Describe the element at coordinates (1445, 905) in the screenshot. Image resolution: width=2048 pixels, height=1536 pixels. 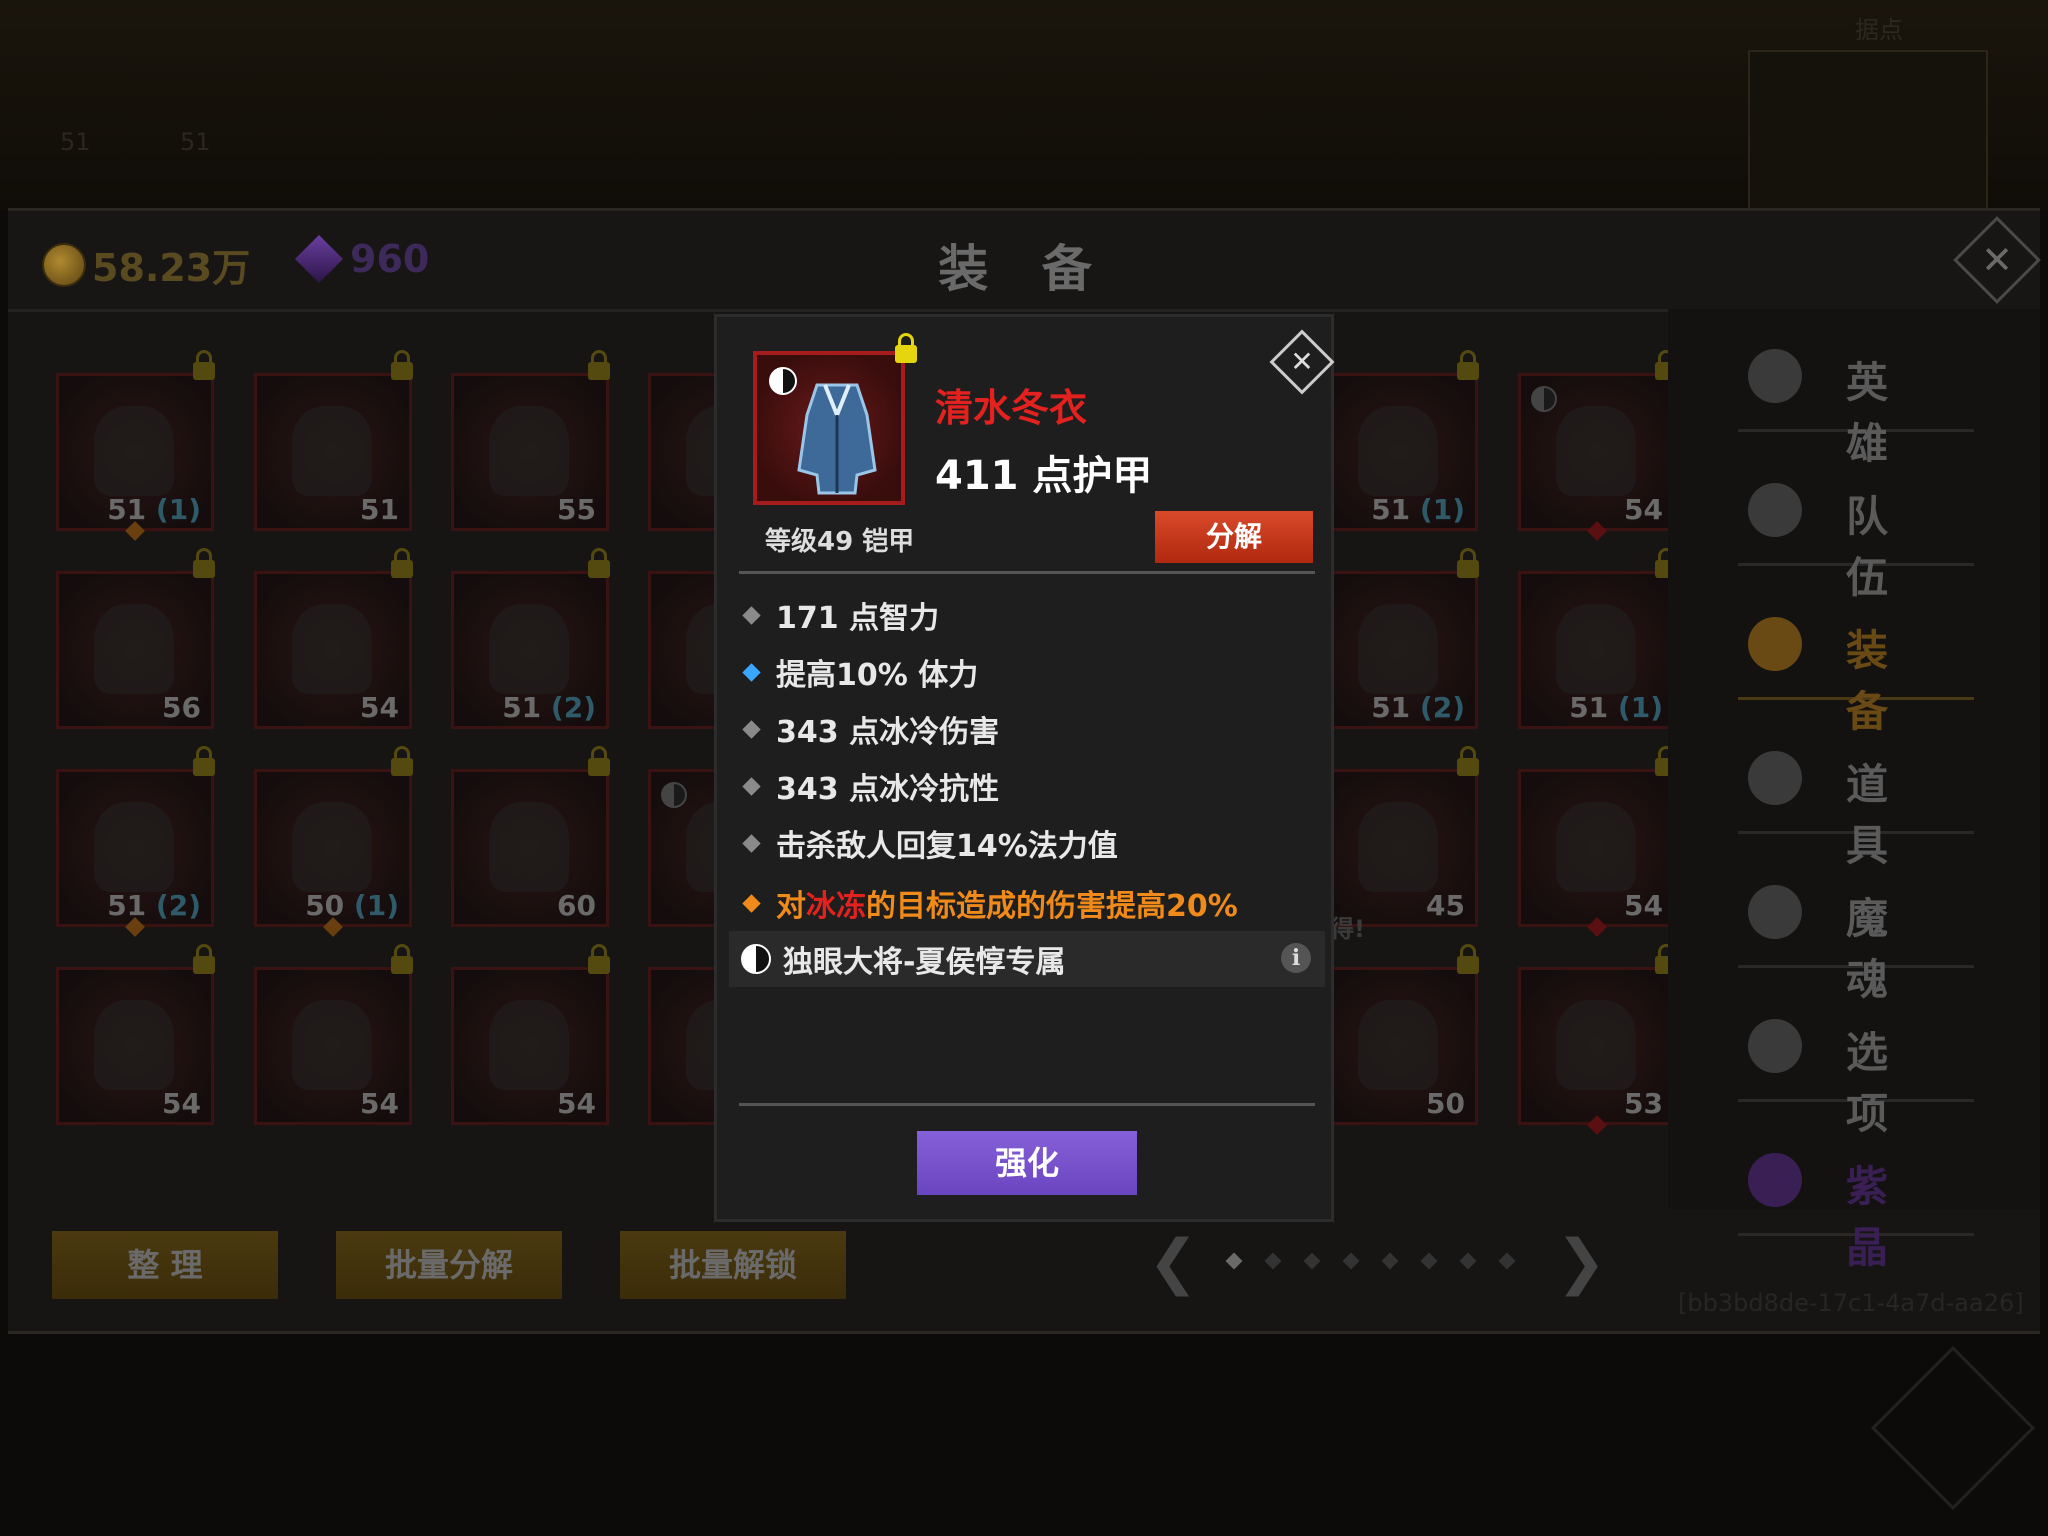
I see `slot-level: 45` at that location.